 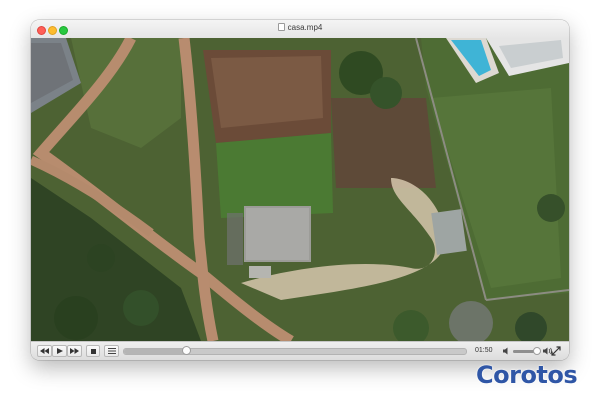 I want to click on rewind-icon, so click(x=44, y=351).